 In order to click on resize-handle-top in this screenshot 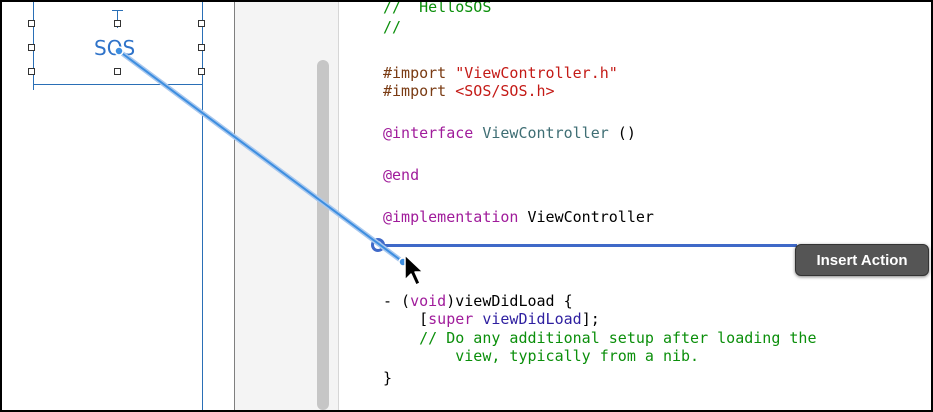, I will do `click(117, 23)`.